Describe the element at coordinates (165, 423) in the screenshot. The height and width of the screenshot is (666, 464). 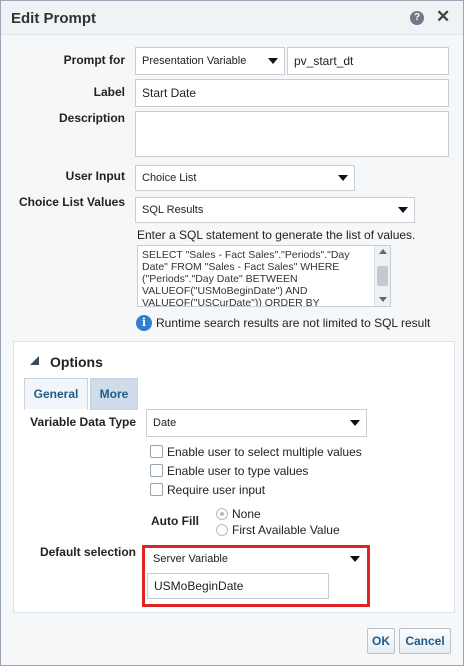
I see `variable-data-type-value: Date` at that location.